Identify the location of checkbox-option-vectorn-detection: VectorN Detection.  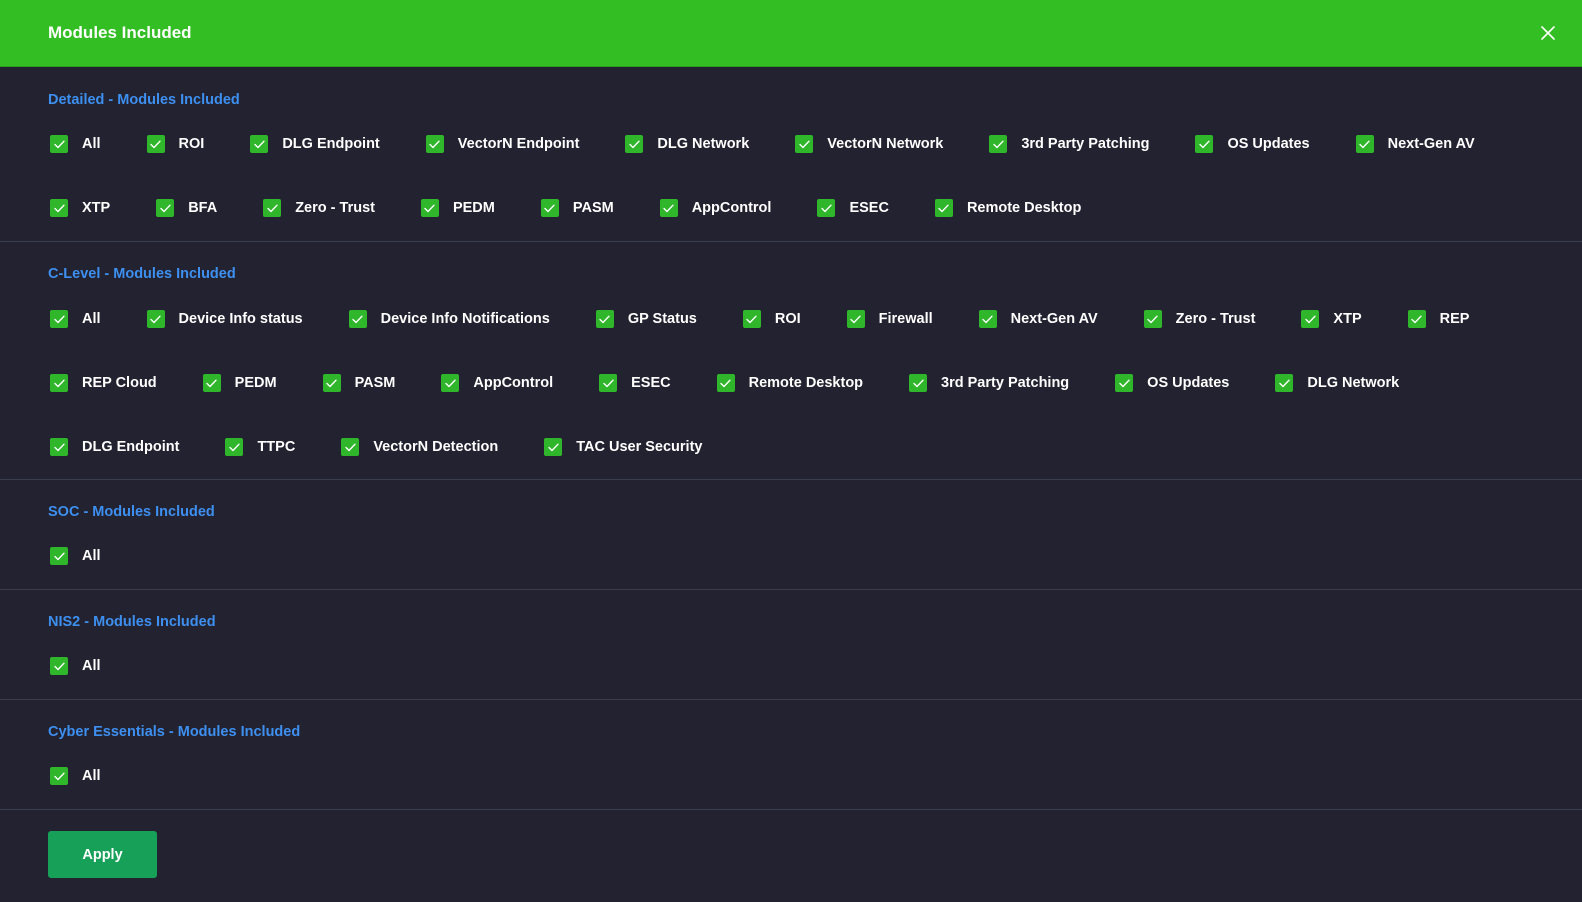
(418, 447).